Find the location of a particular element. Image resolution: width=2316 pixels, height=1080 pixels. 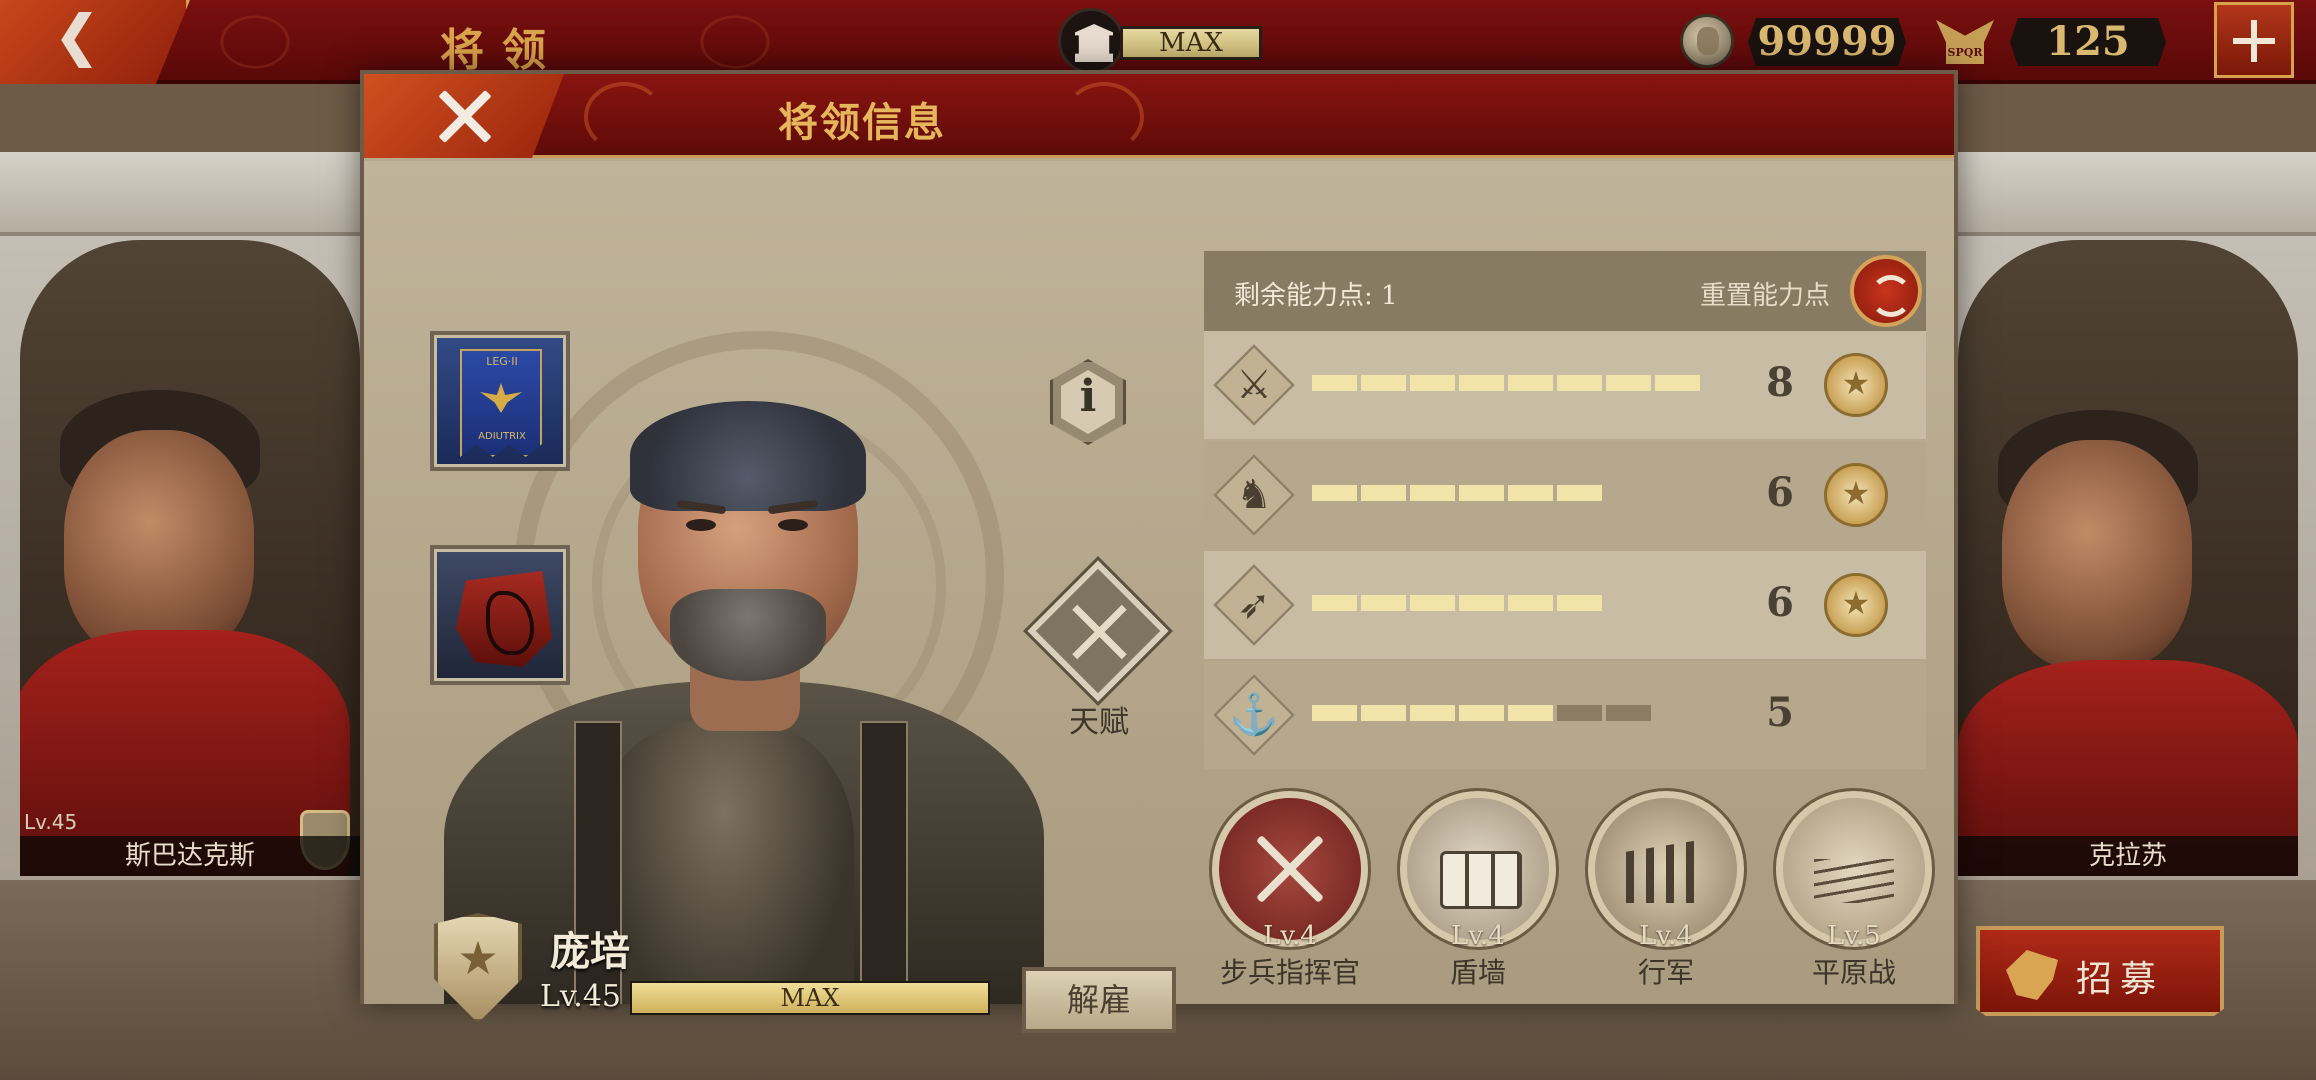

add-resource-button is located at coordinates (2254, 40).